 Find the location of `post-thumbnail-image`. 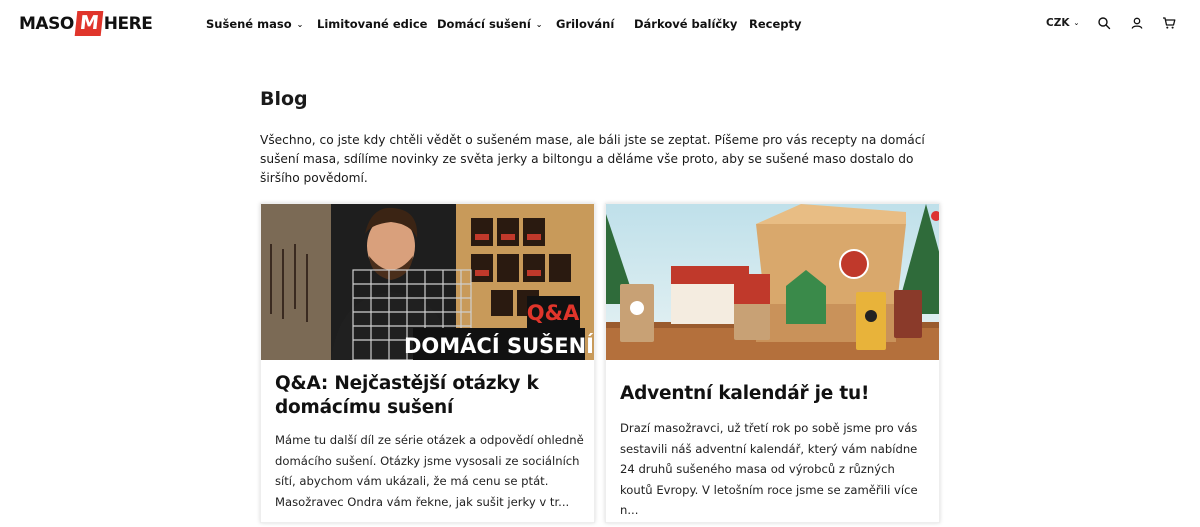

post-thumbnail-image is located at coordinates (772, 282).